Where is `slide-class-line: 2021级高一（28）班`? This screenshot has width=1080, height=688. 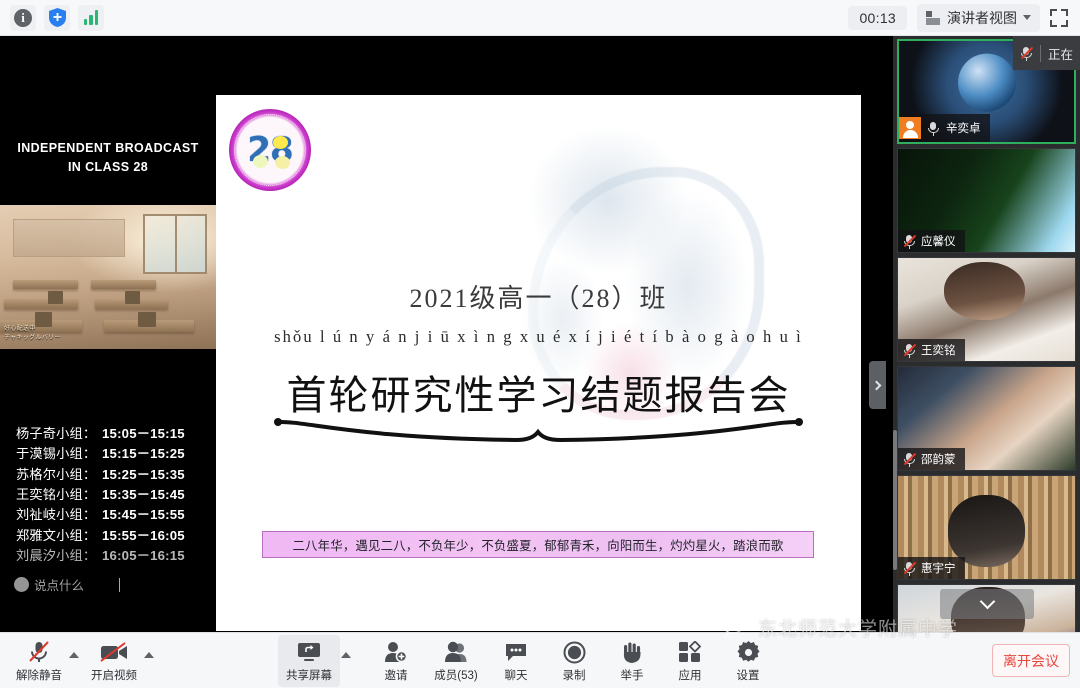
slide-class-line: 2021级高一（28）班 is located at coordinates (538, 298).